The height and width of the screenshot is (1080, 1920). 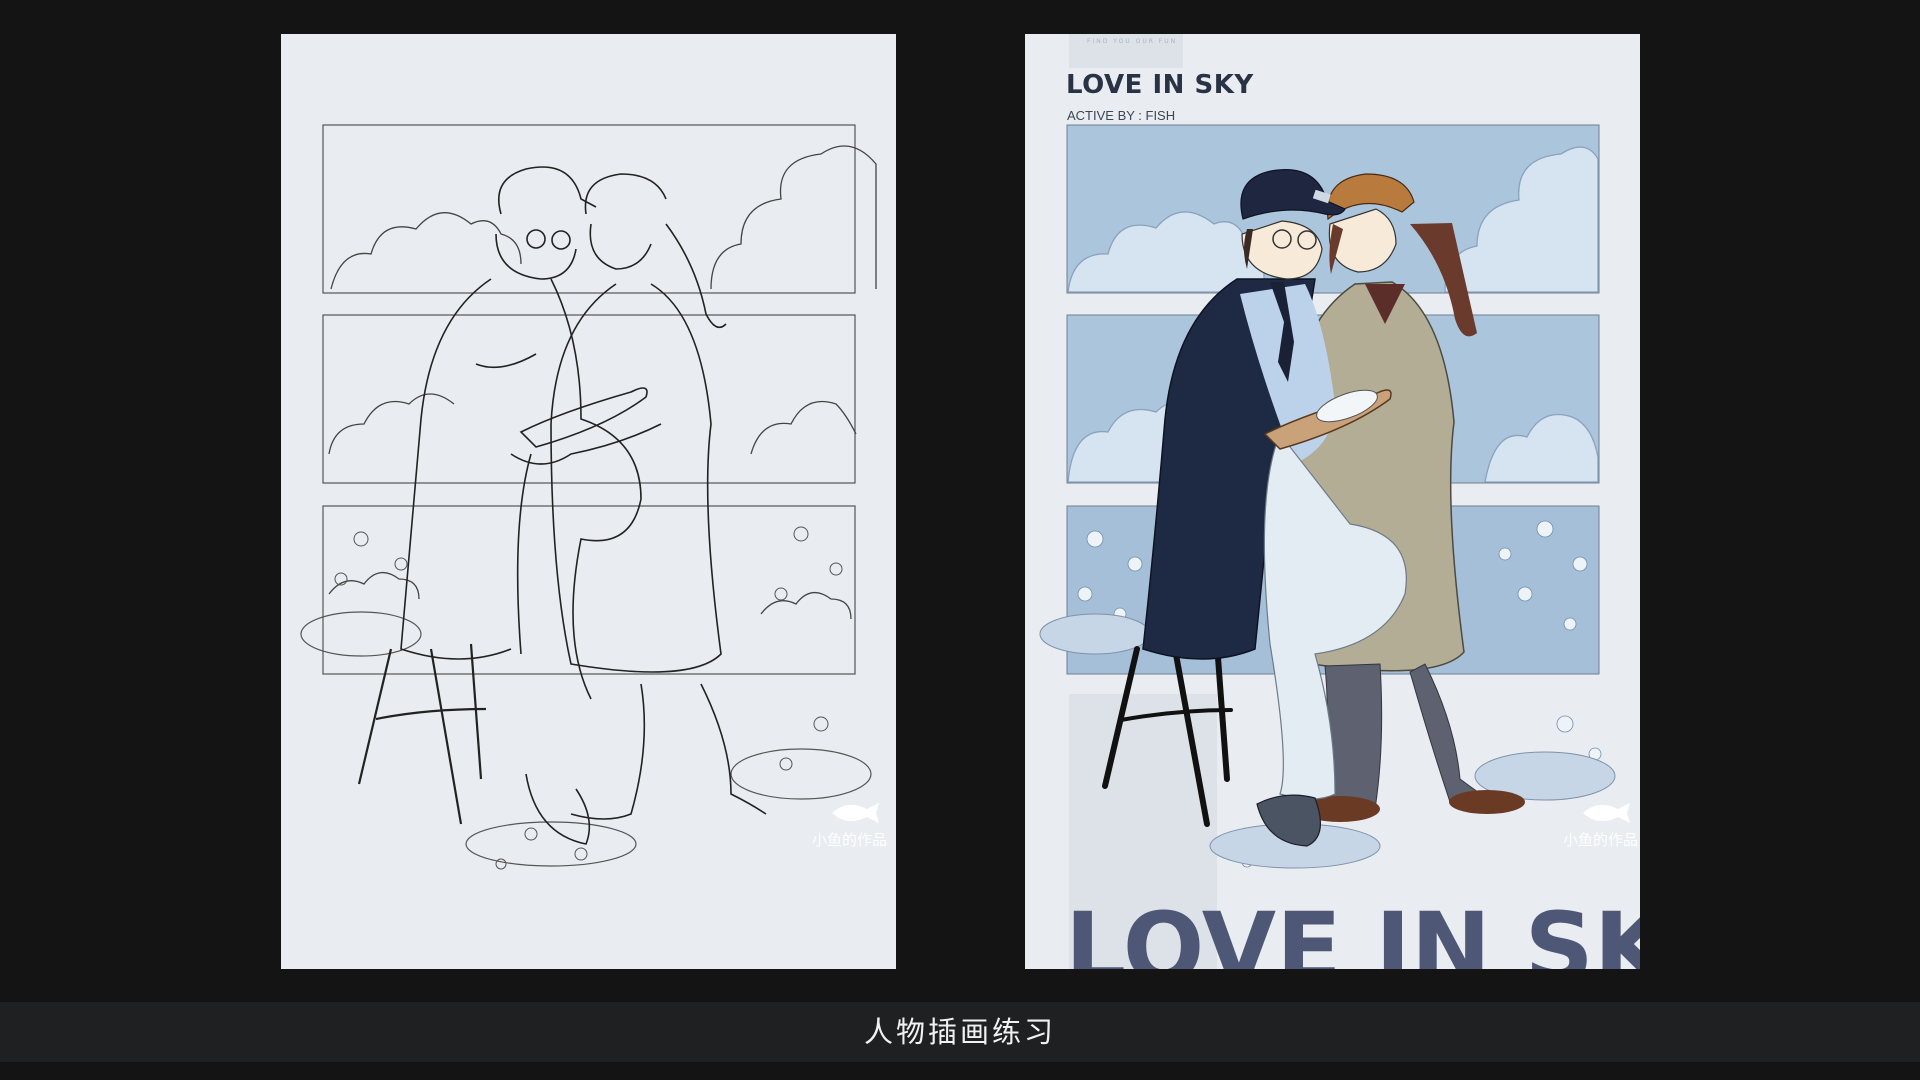 I want to click on sketch-frame-middle, so click(x=589, y=399).